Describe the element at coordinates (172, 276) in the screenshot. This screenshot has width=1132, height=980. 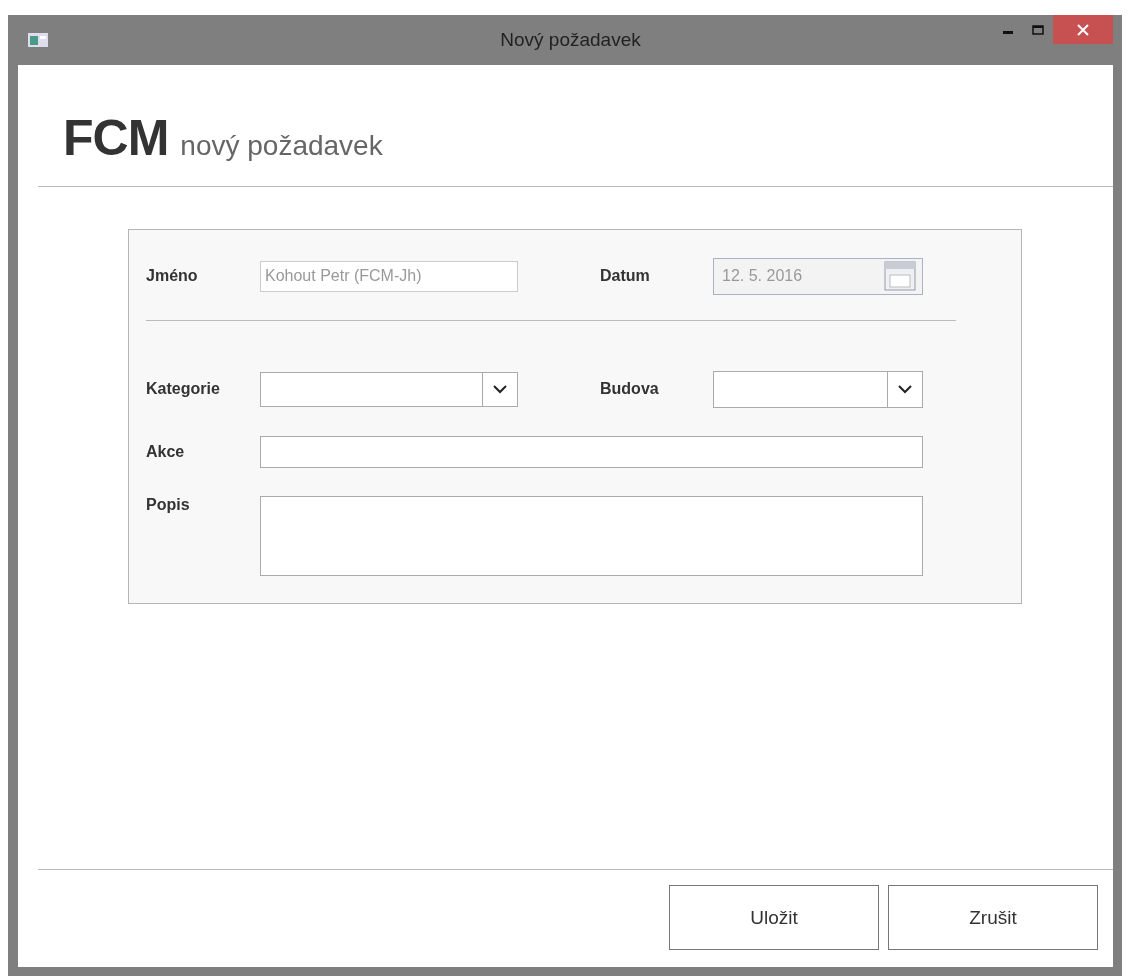
I see `field-label: Jméno` at that location.